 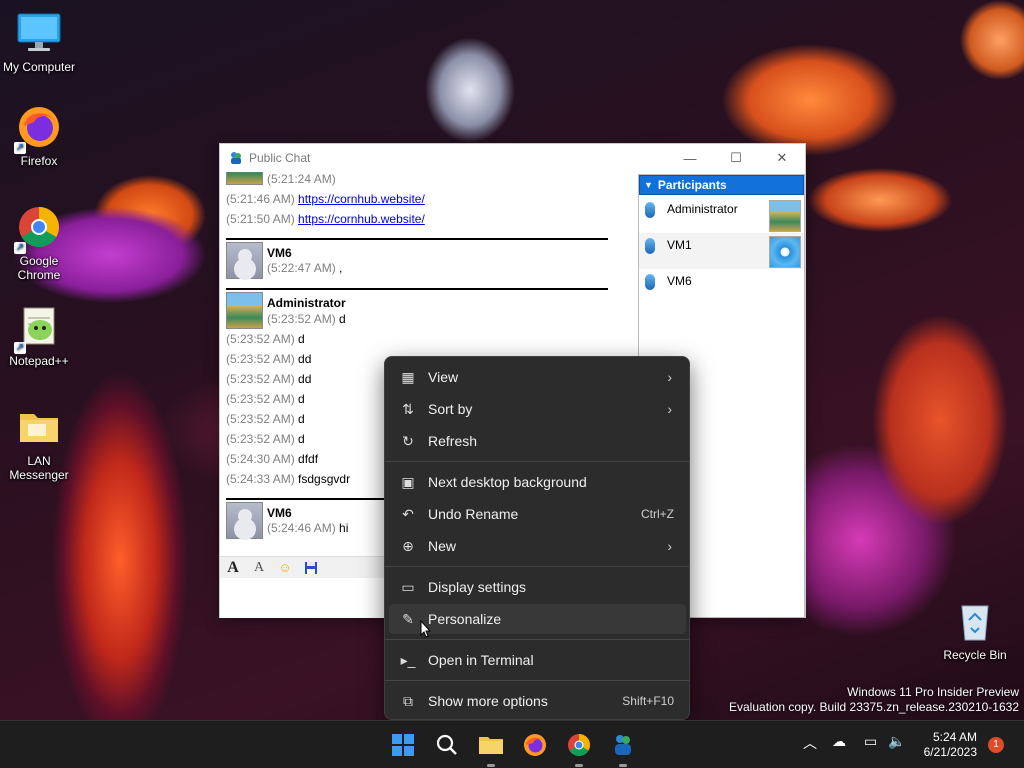 I want to click on desktop-icon-notepadpp: ↗ Notepad++, so click(x=39, y=336).